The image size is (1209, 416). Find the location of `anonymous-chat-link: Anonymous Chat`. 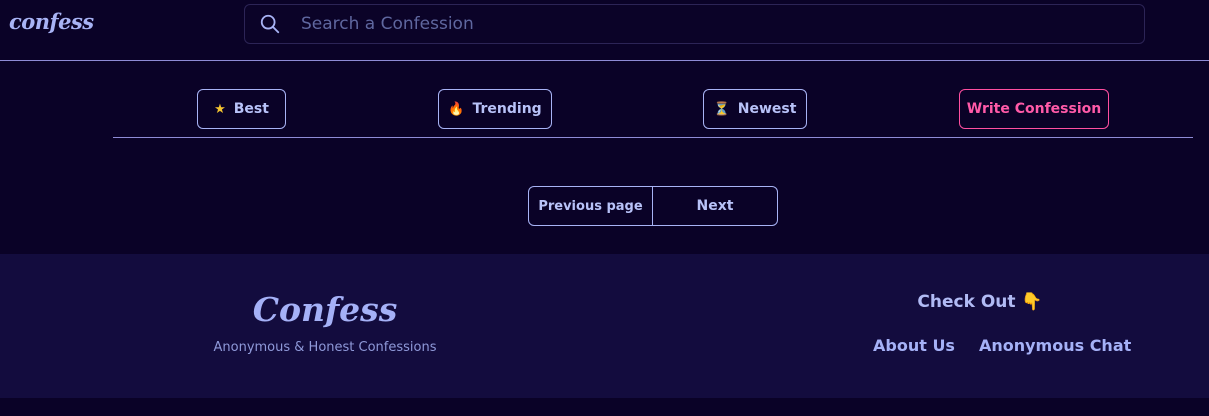

anonymous-chat-link: Anonymous Chat is located at coordinates (1055, 345).